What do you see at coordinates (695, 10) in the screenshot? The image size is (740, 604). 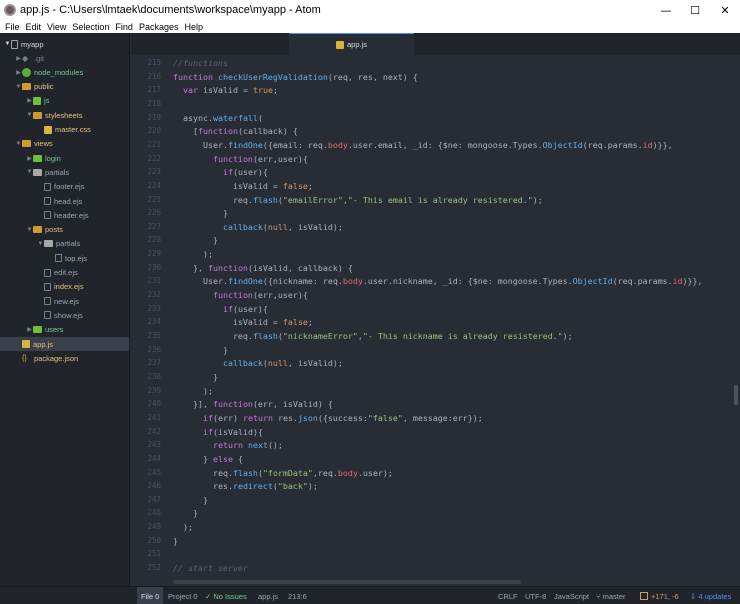 I see `maximize-button: ☐` at bounding box center [695, 10].